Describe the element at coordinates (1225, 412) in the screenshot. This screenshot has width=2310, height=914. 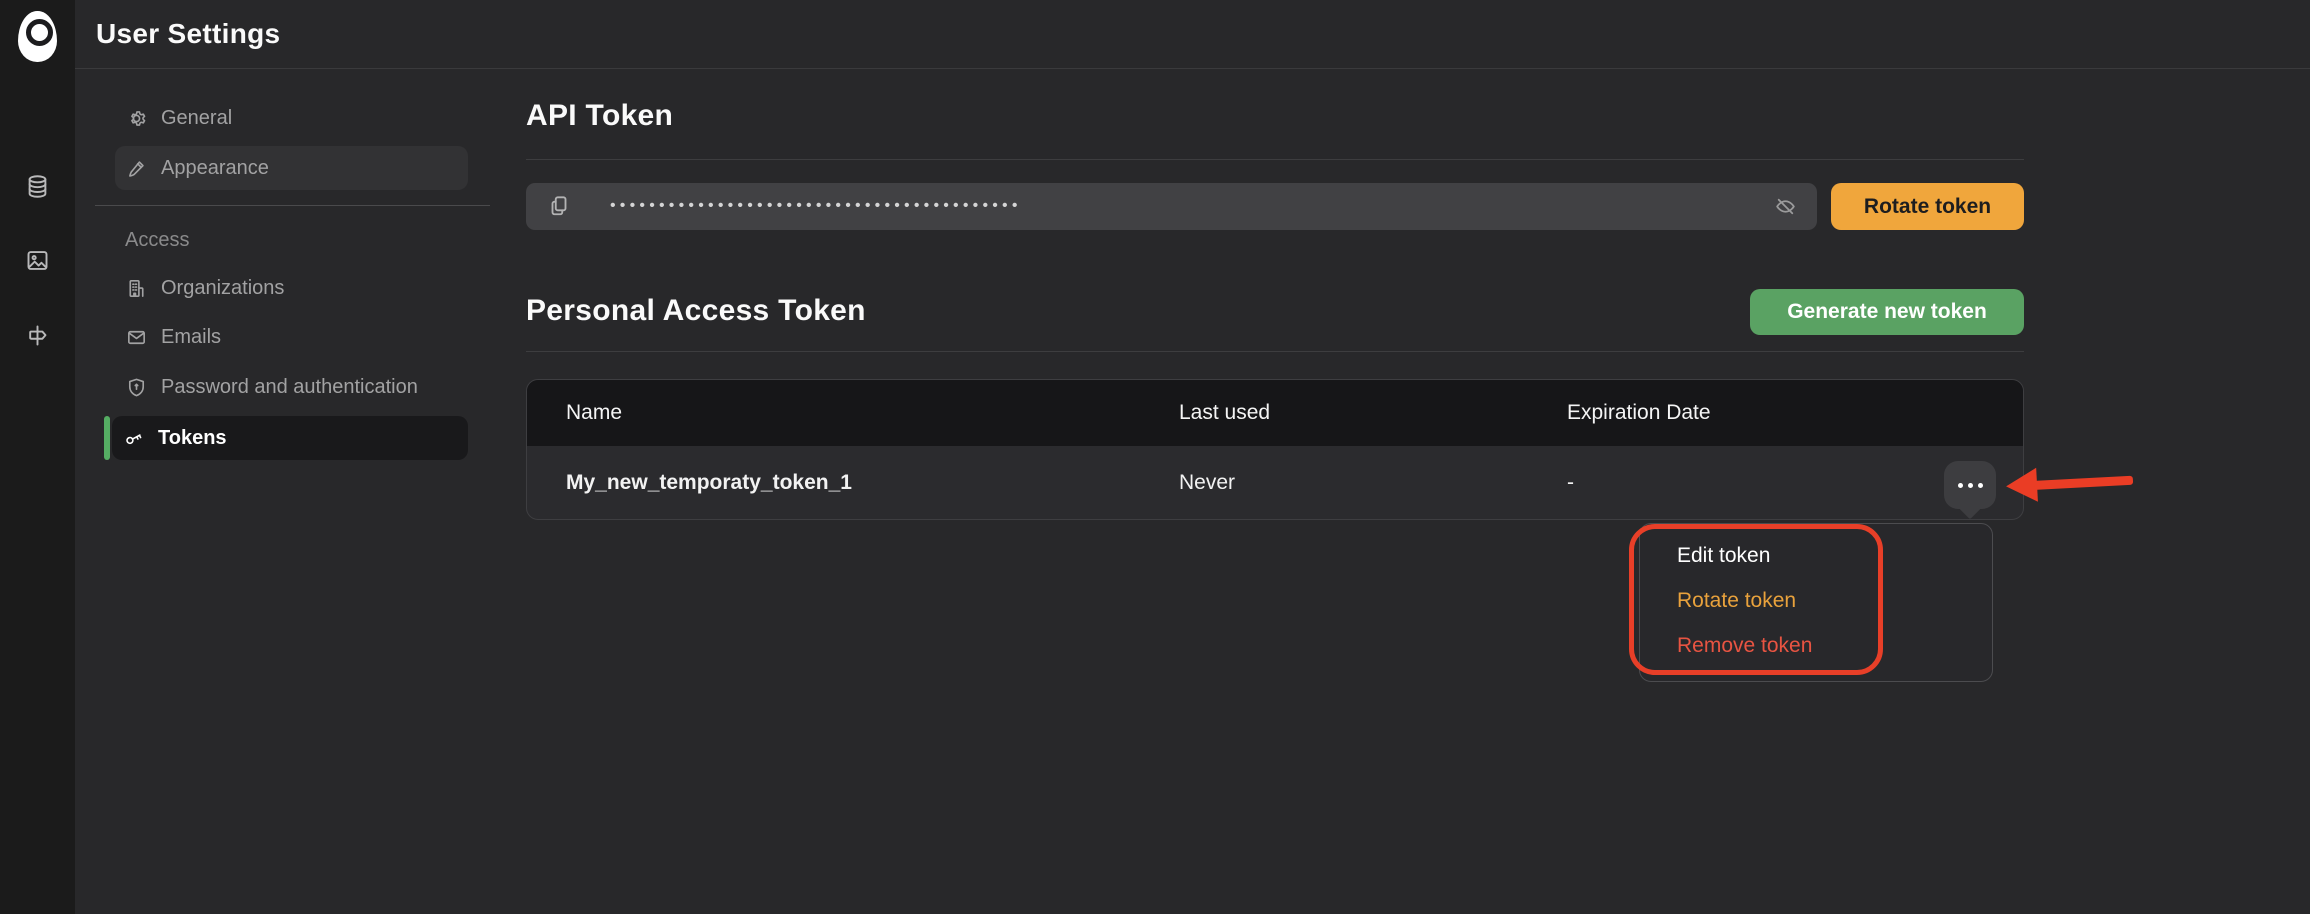
I see `column-header-last-used: Last used` at that location.